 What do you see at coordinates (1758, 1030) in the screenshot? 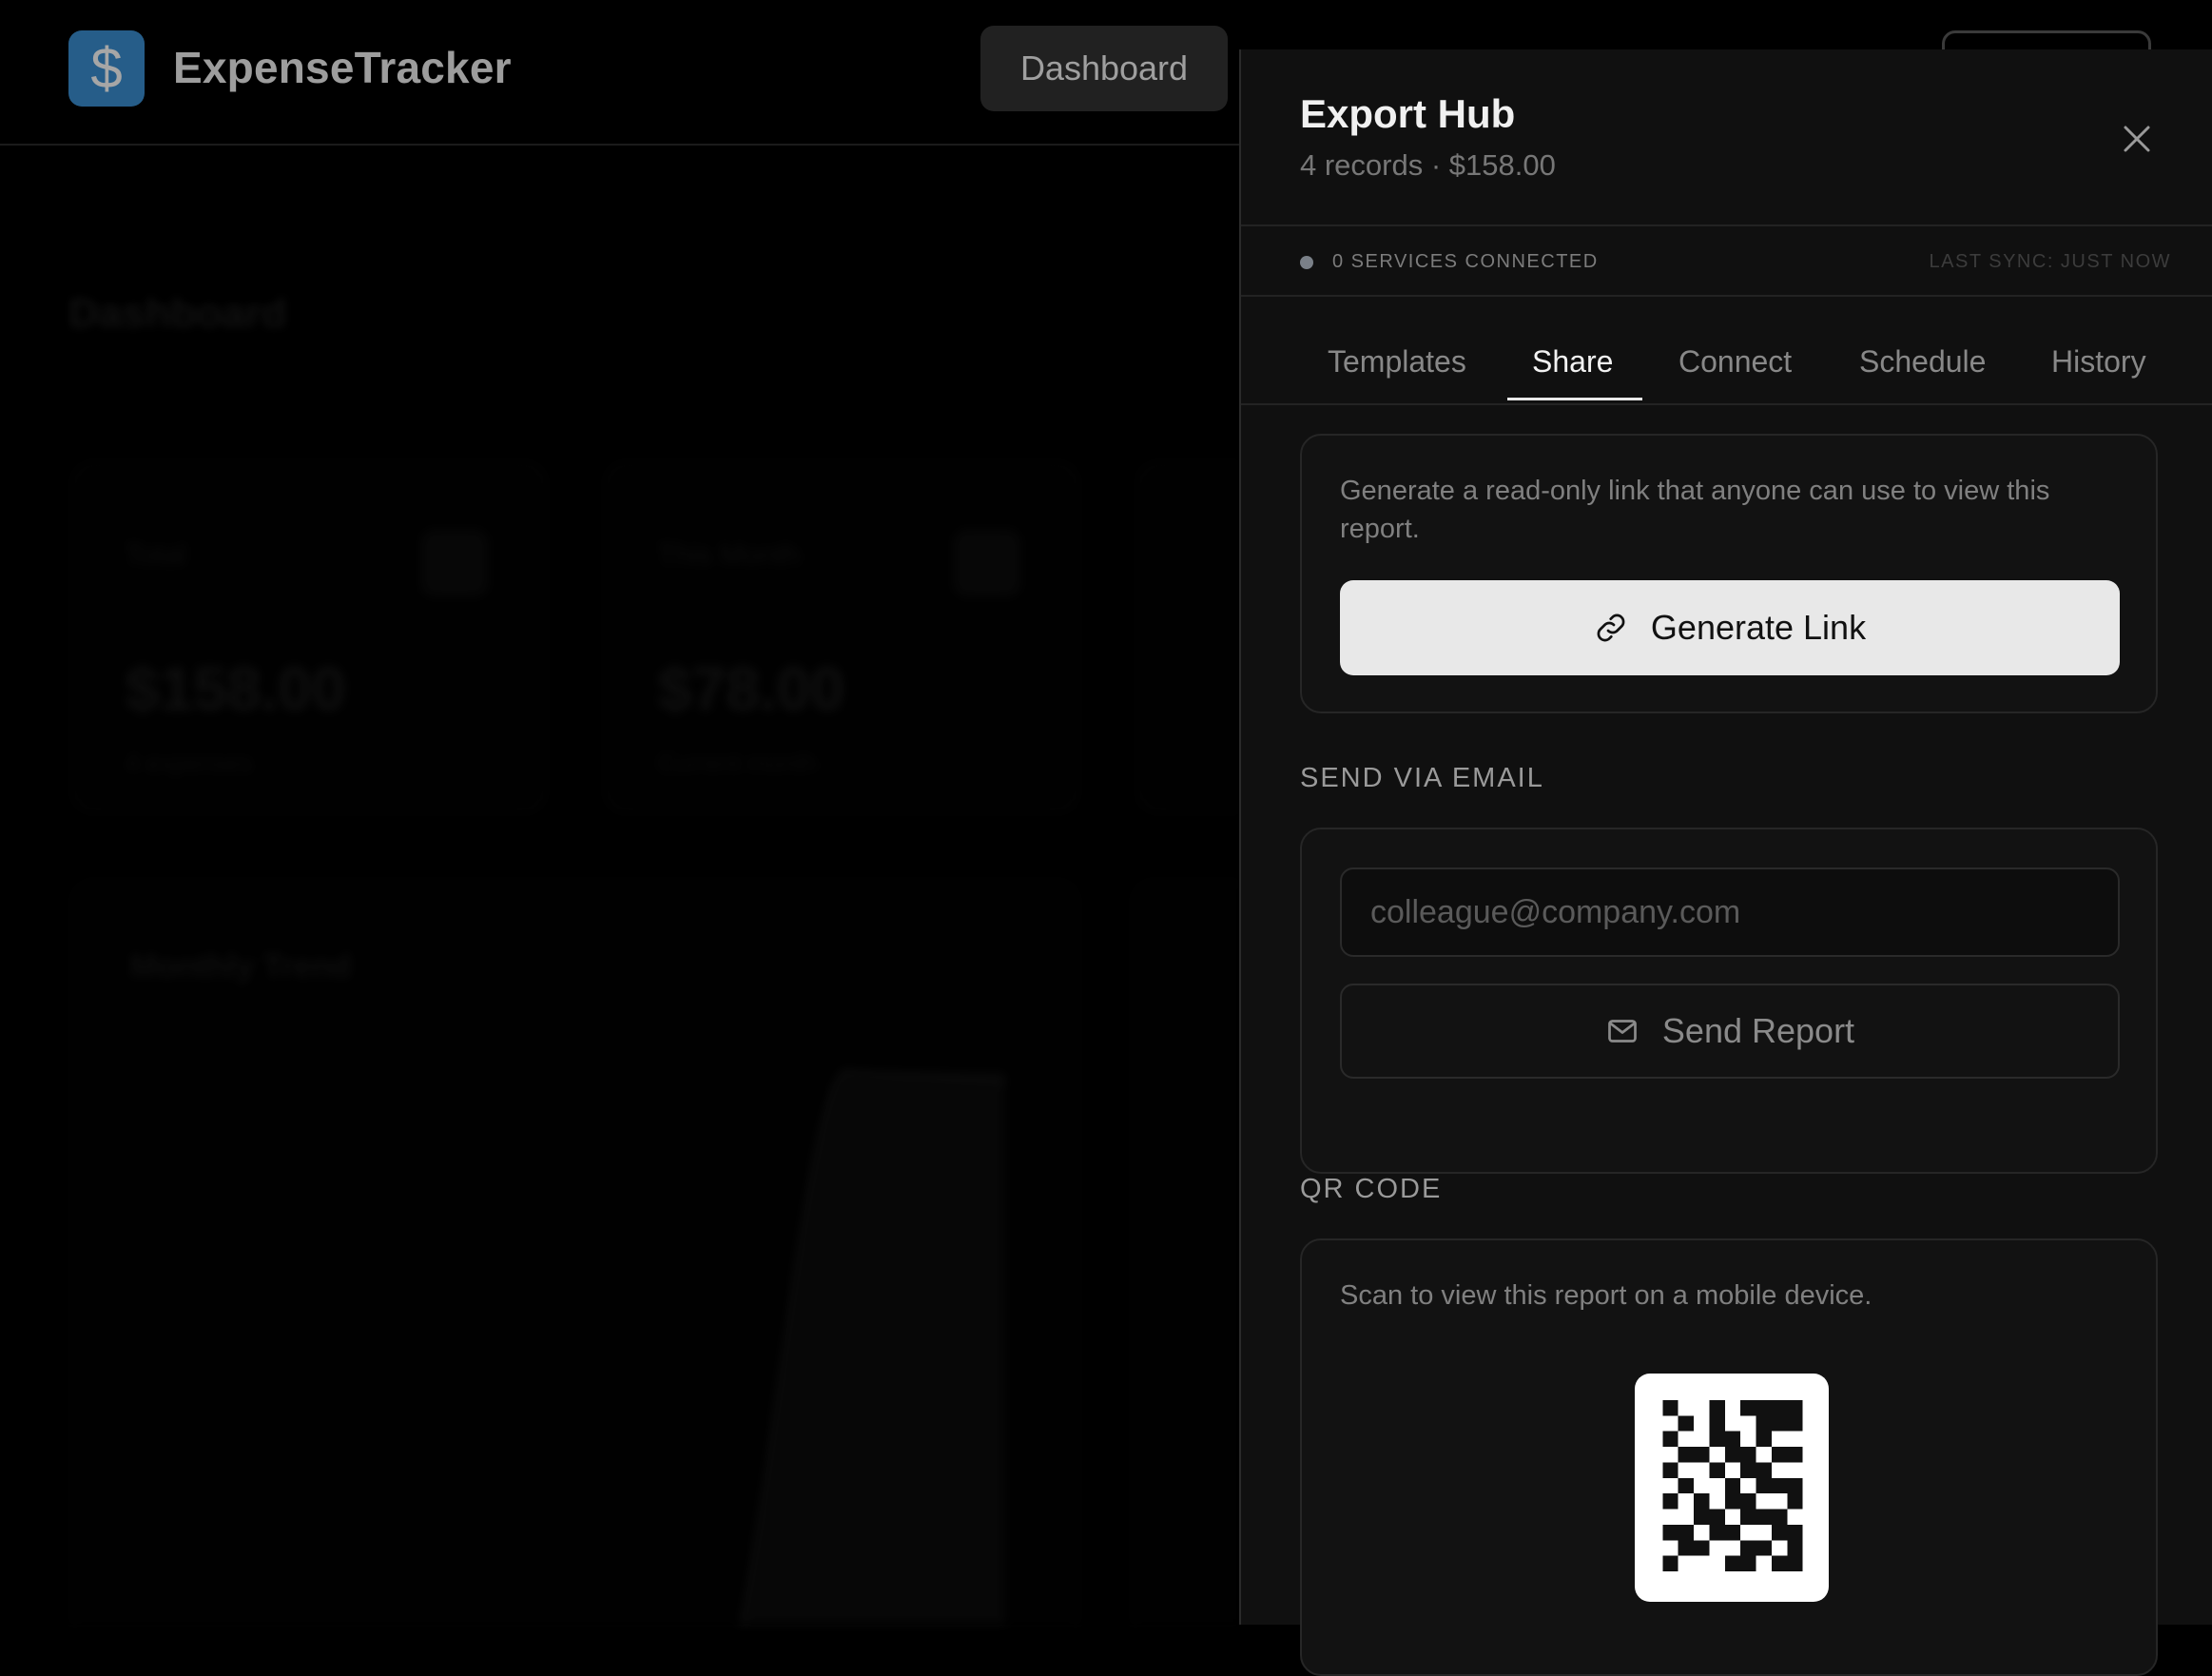
I see `send-report-label: Send Report` at bounding box center [1758, 1030].